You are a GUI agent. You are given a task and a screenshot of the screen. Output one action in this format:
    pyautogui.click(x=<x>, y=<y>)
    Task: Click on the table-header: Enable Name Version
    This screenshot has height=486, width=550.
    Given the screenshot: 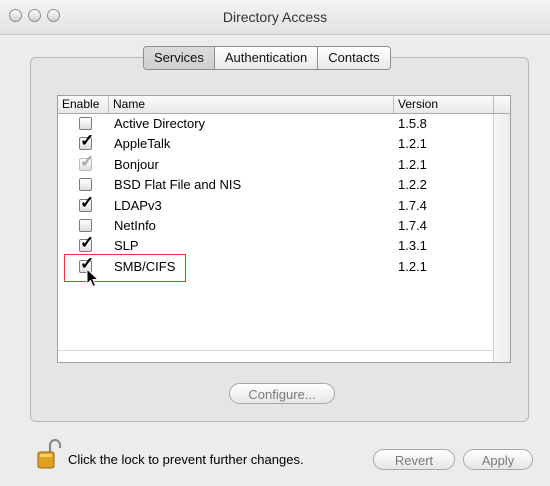 What is the action you would take?
    pyautogui.click(x=284, y=105)
    